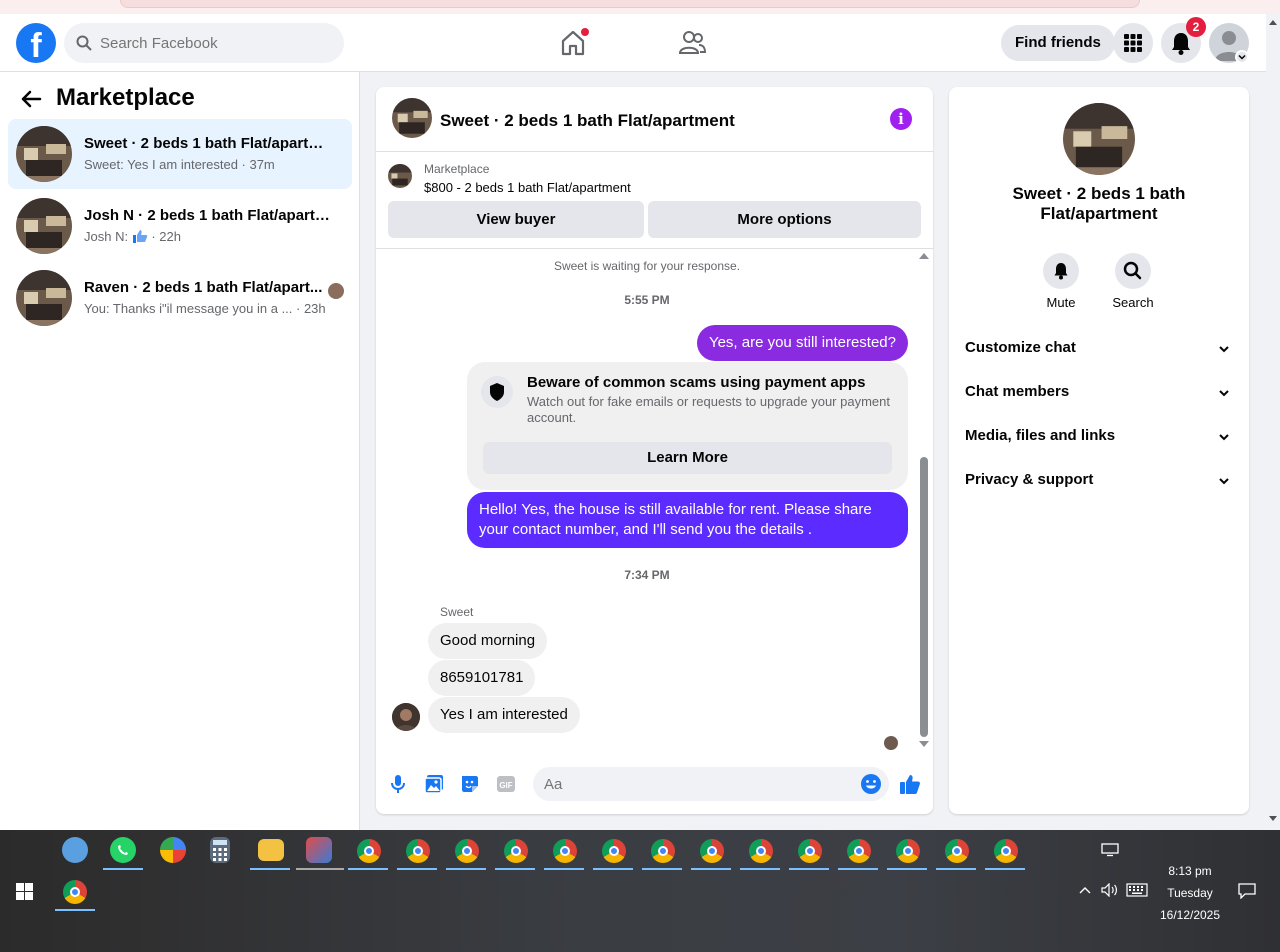  I want to click on like-thumbs-up-icon, so click(910, 784).